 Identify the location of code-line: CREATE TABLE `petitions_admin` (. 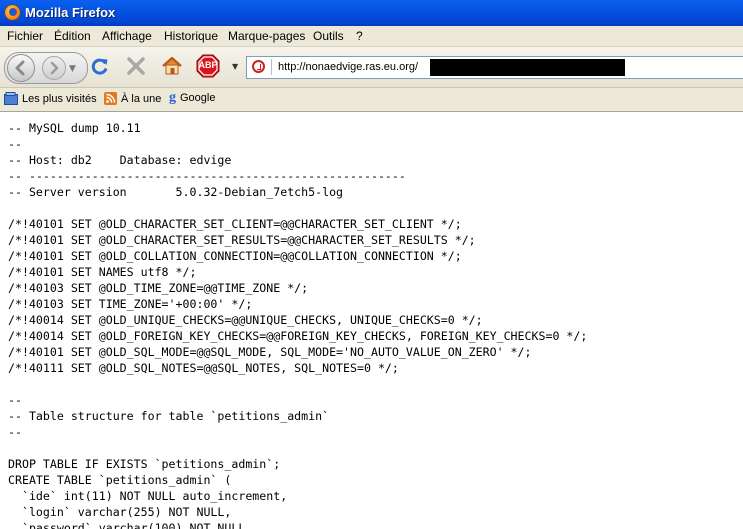
(120, 480).